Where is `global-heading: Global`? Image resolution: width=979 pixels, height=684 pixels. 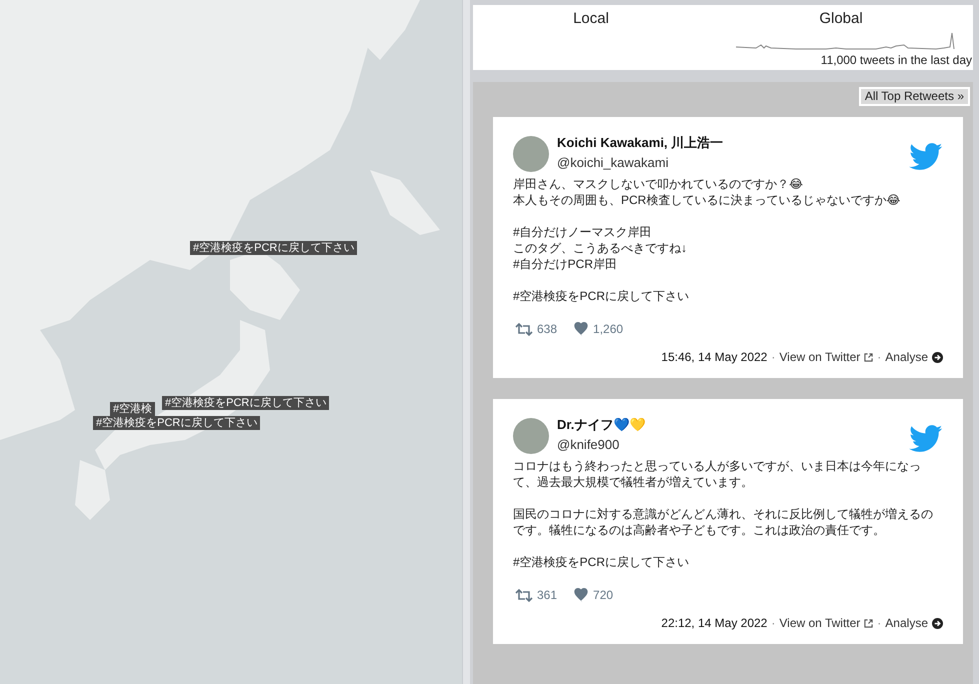
global-heading: Global is located at coordinates (841, 19).